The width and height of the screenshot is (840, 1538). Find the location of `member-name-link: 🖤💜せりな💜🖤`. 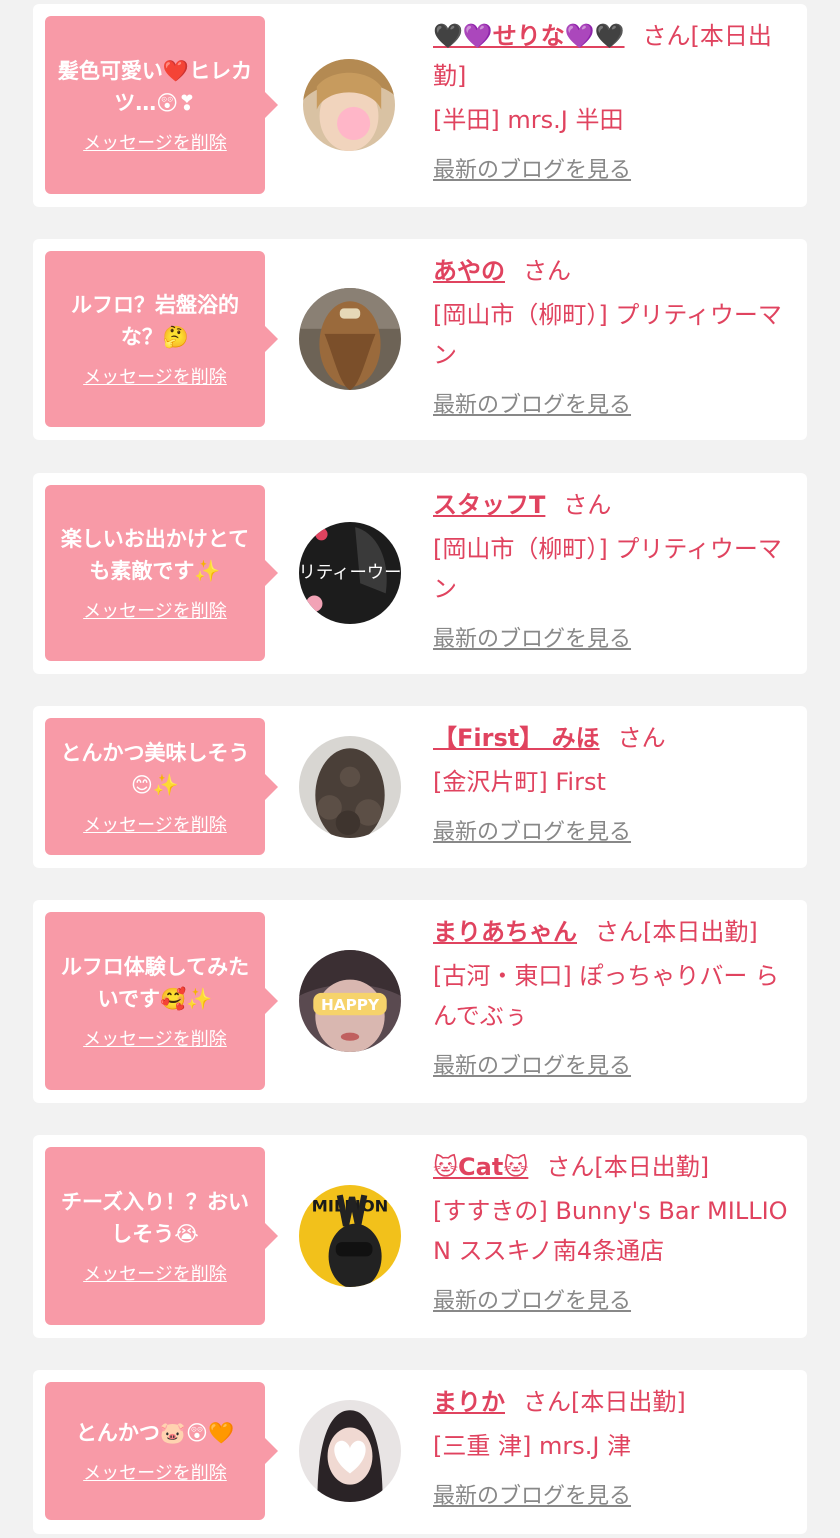

member-name-link: 🖤💜せりな💜🖤 is located at coordinates (529, 36).